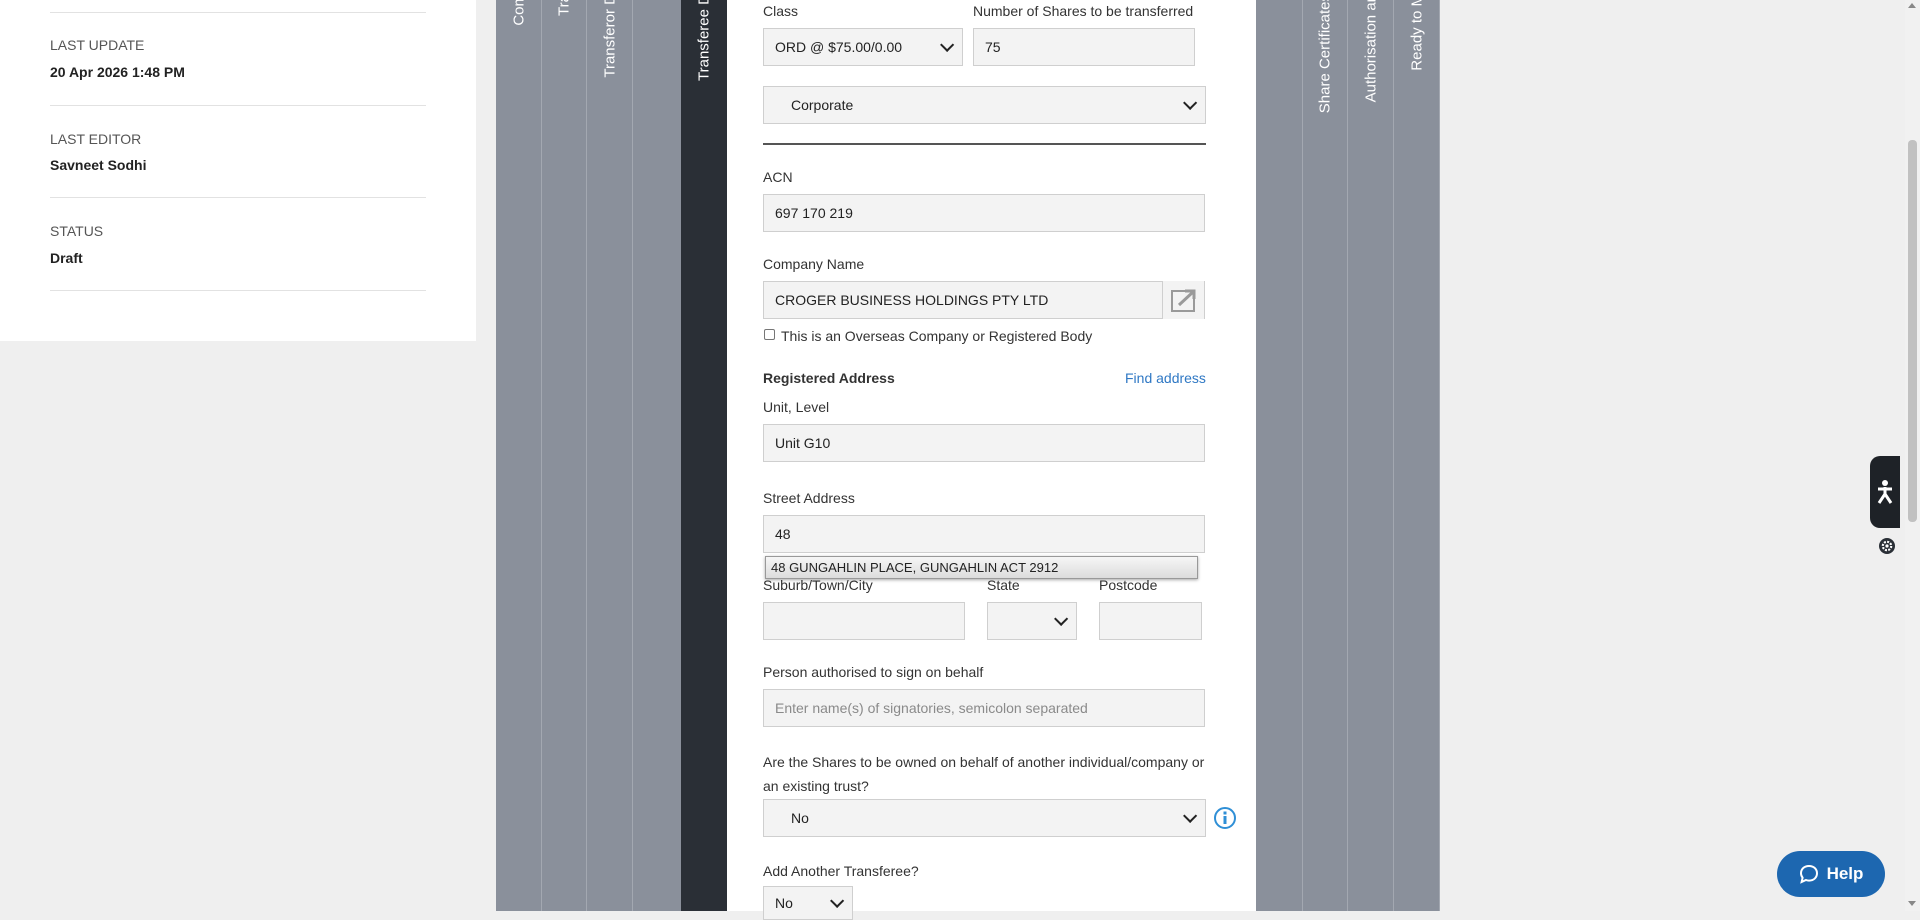 This screenshot has width=1920, height=920. What do you see at coordinates (98, 165) in the screenshot?
I see `last-editor-value: Savneet Sodhi` at bounding box center [98, 165].